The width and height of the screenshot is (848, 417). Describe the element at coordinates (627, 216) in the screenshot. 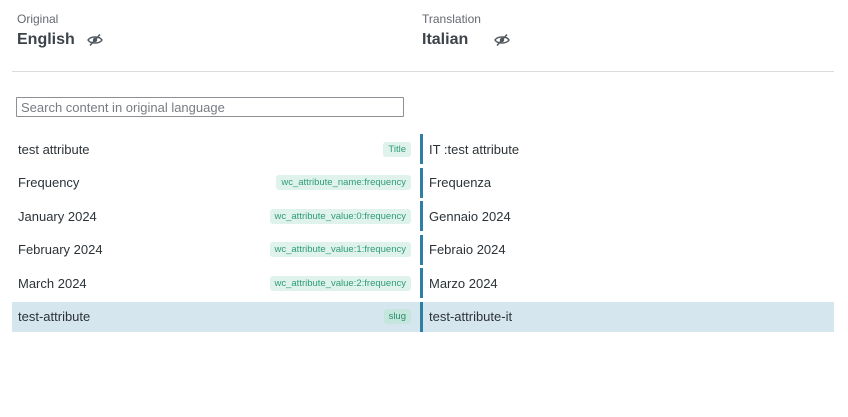

I see `translation-cell: Gennaio 2024` at that location.